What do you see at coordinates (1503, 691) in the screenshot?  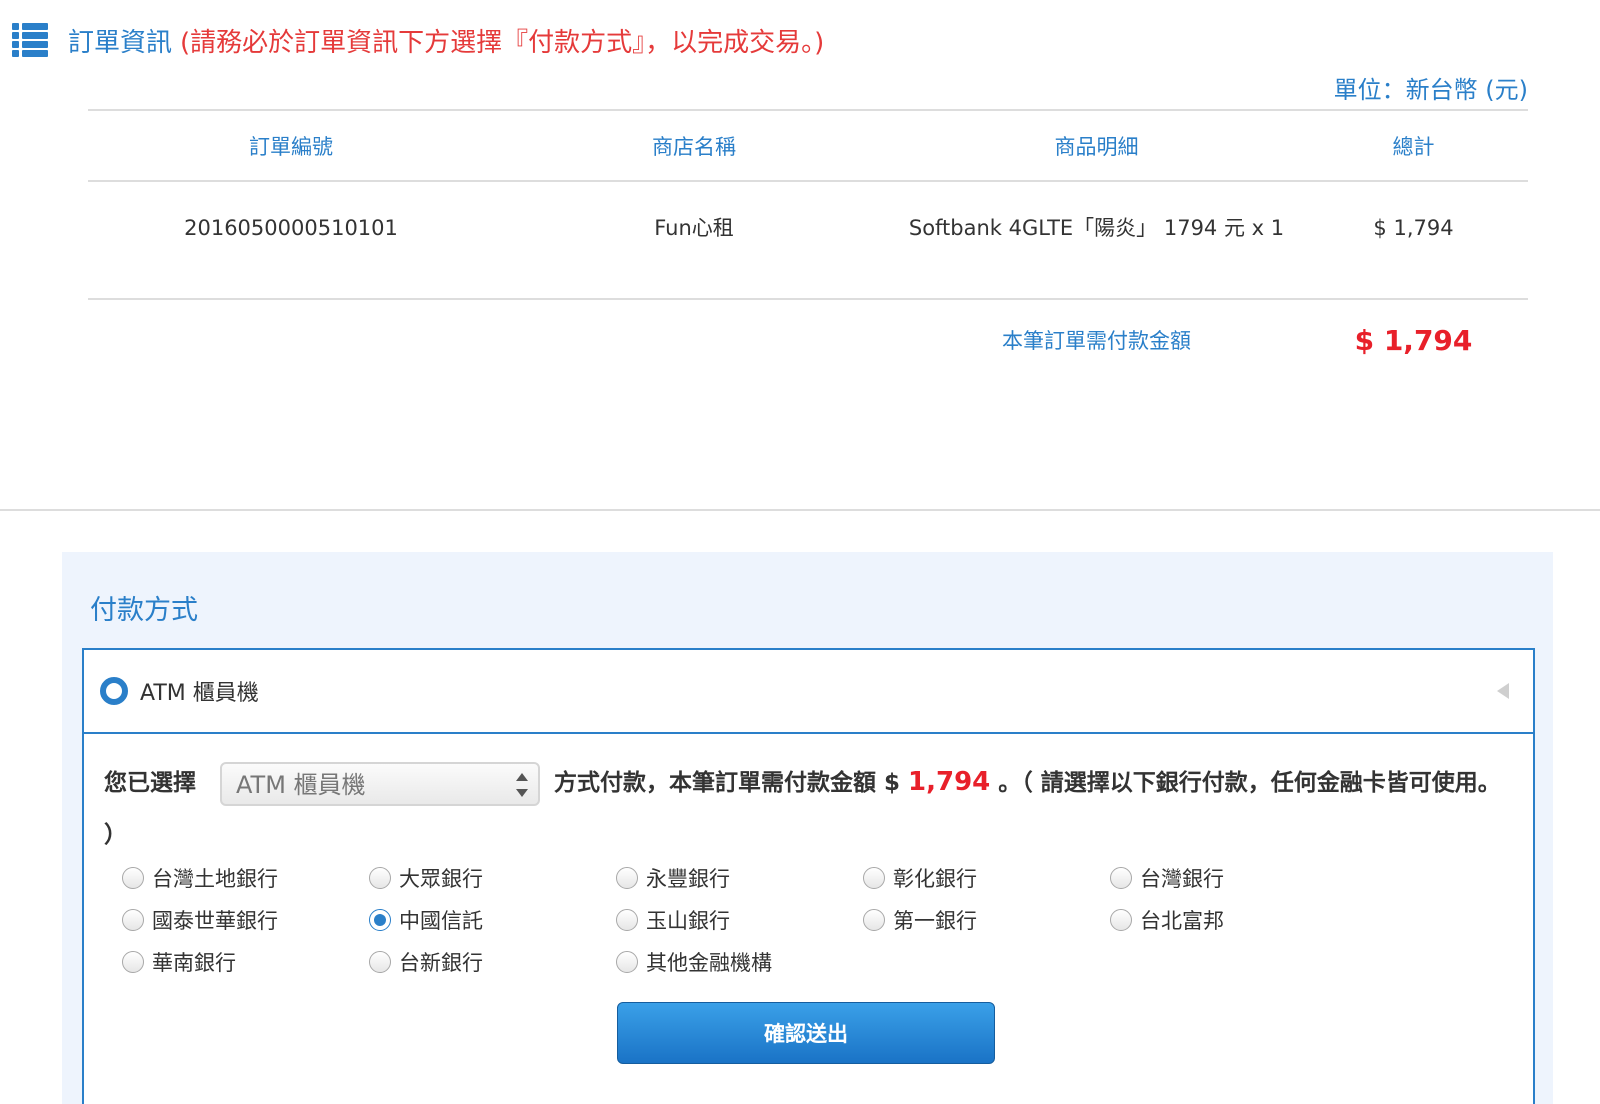 I see `collapse-arrow-icon` at bounding box center [1503, 691].